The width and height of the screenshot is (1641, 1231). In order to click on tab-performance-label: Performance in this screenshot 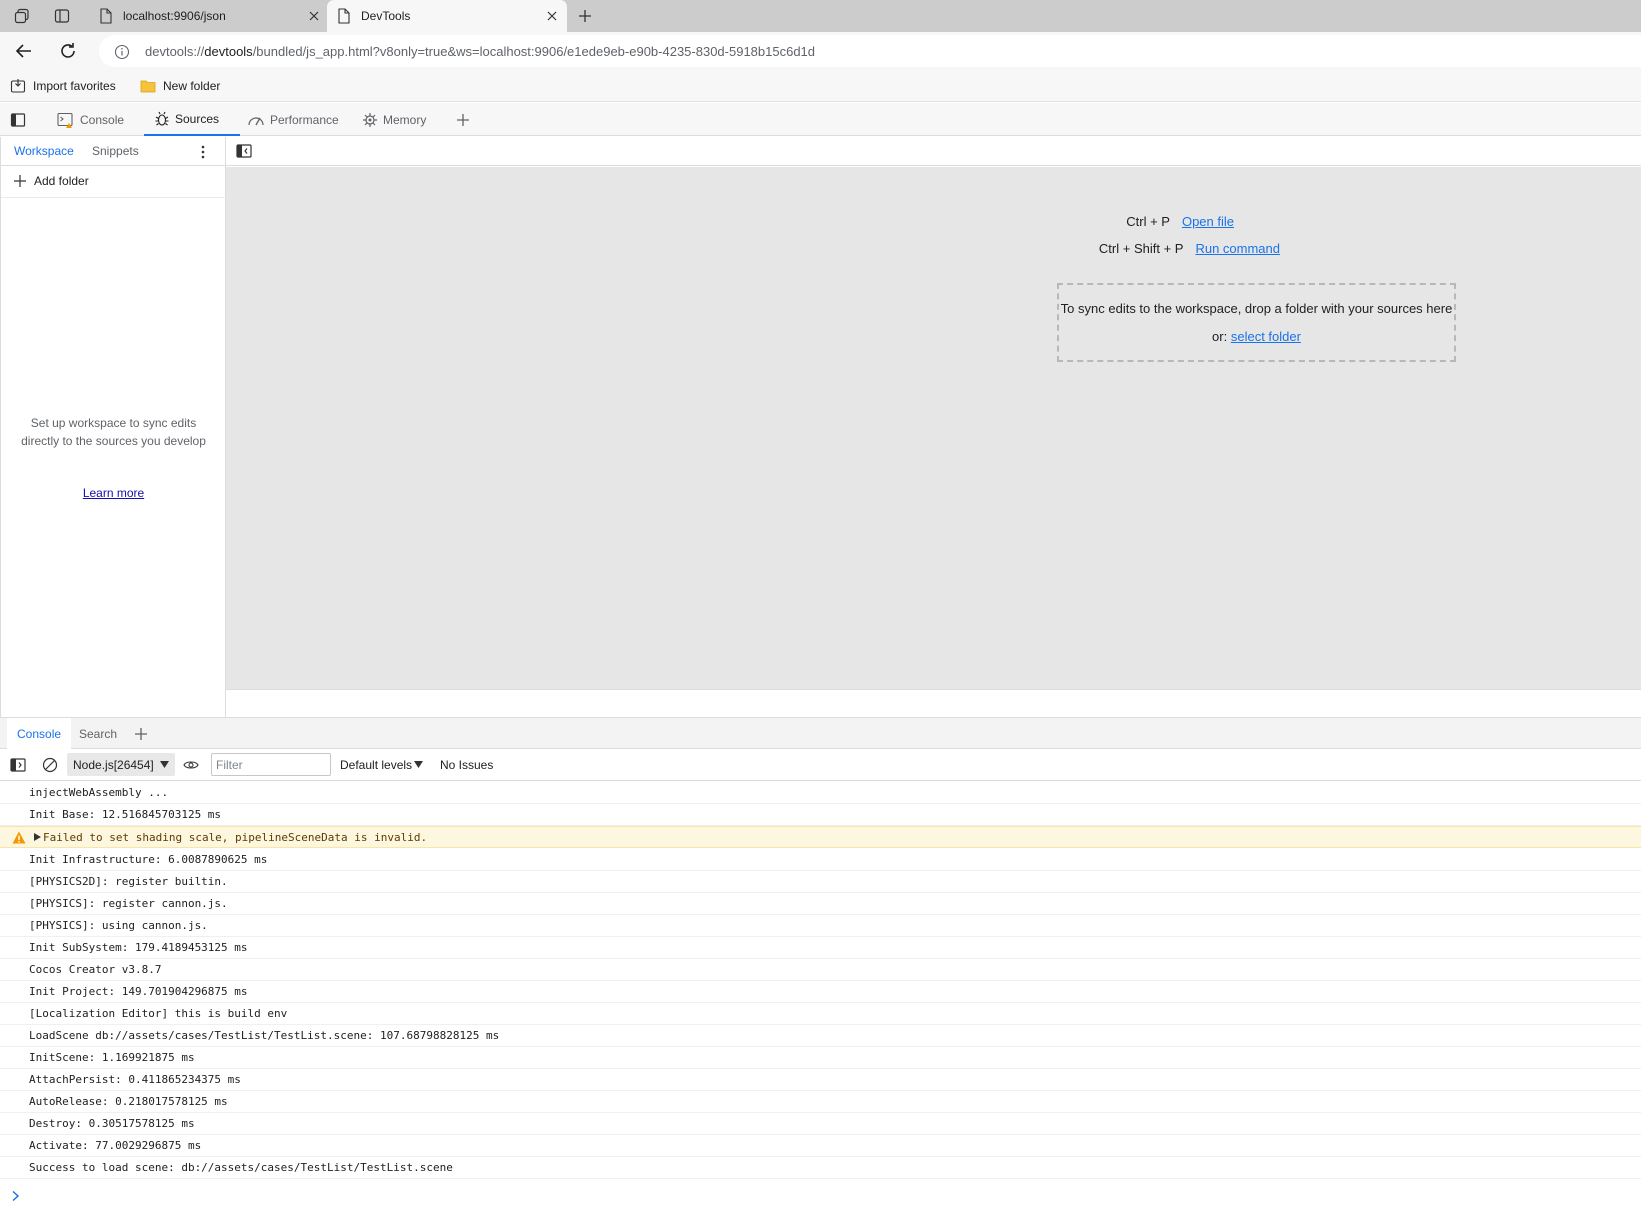, I will do `click(304, 119)`.